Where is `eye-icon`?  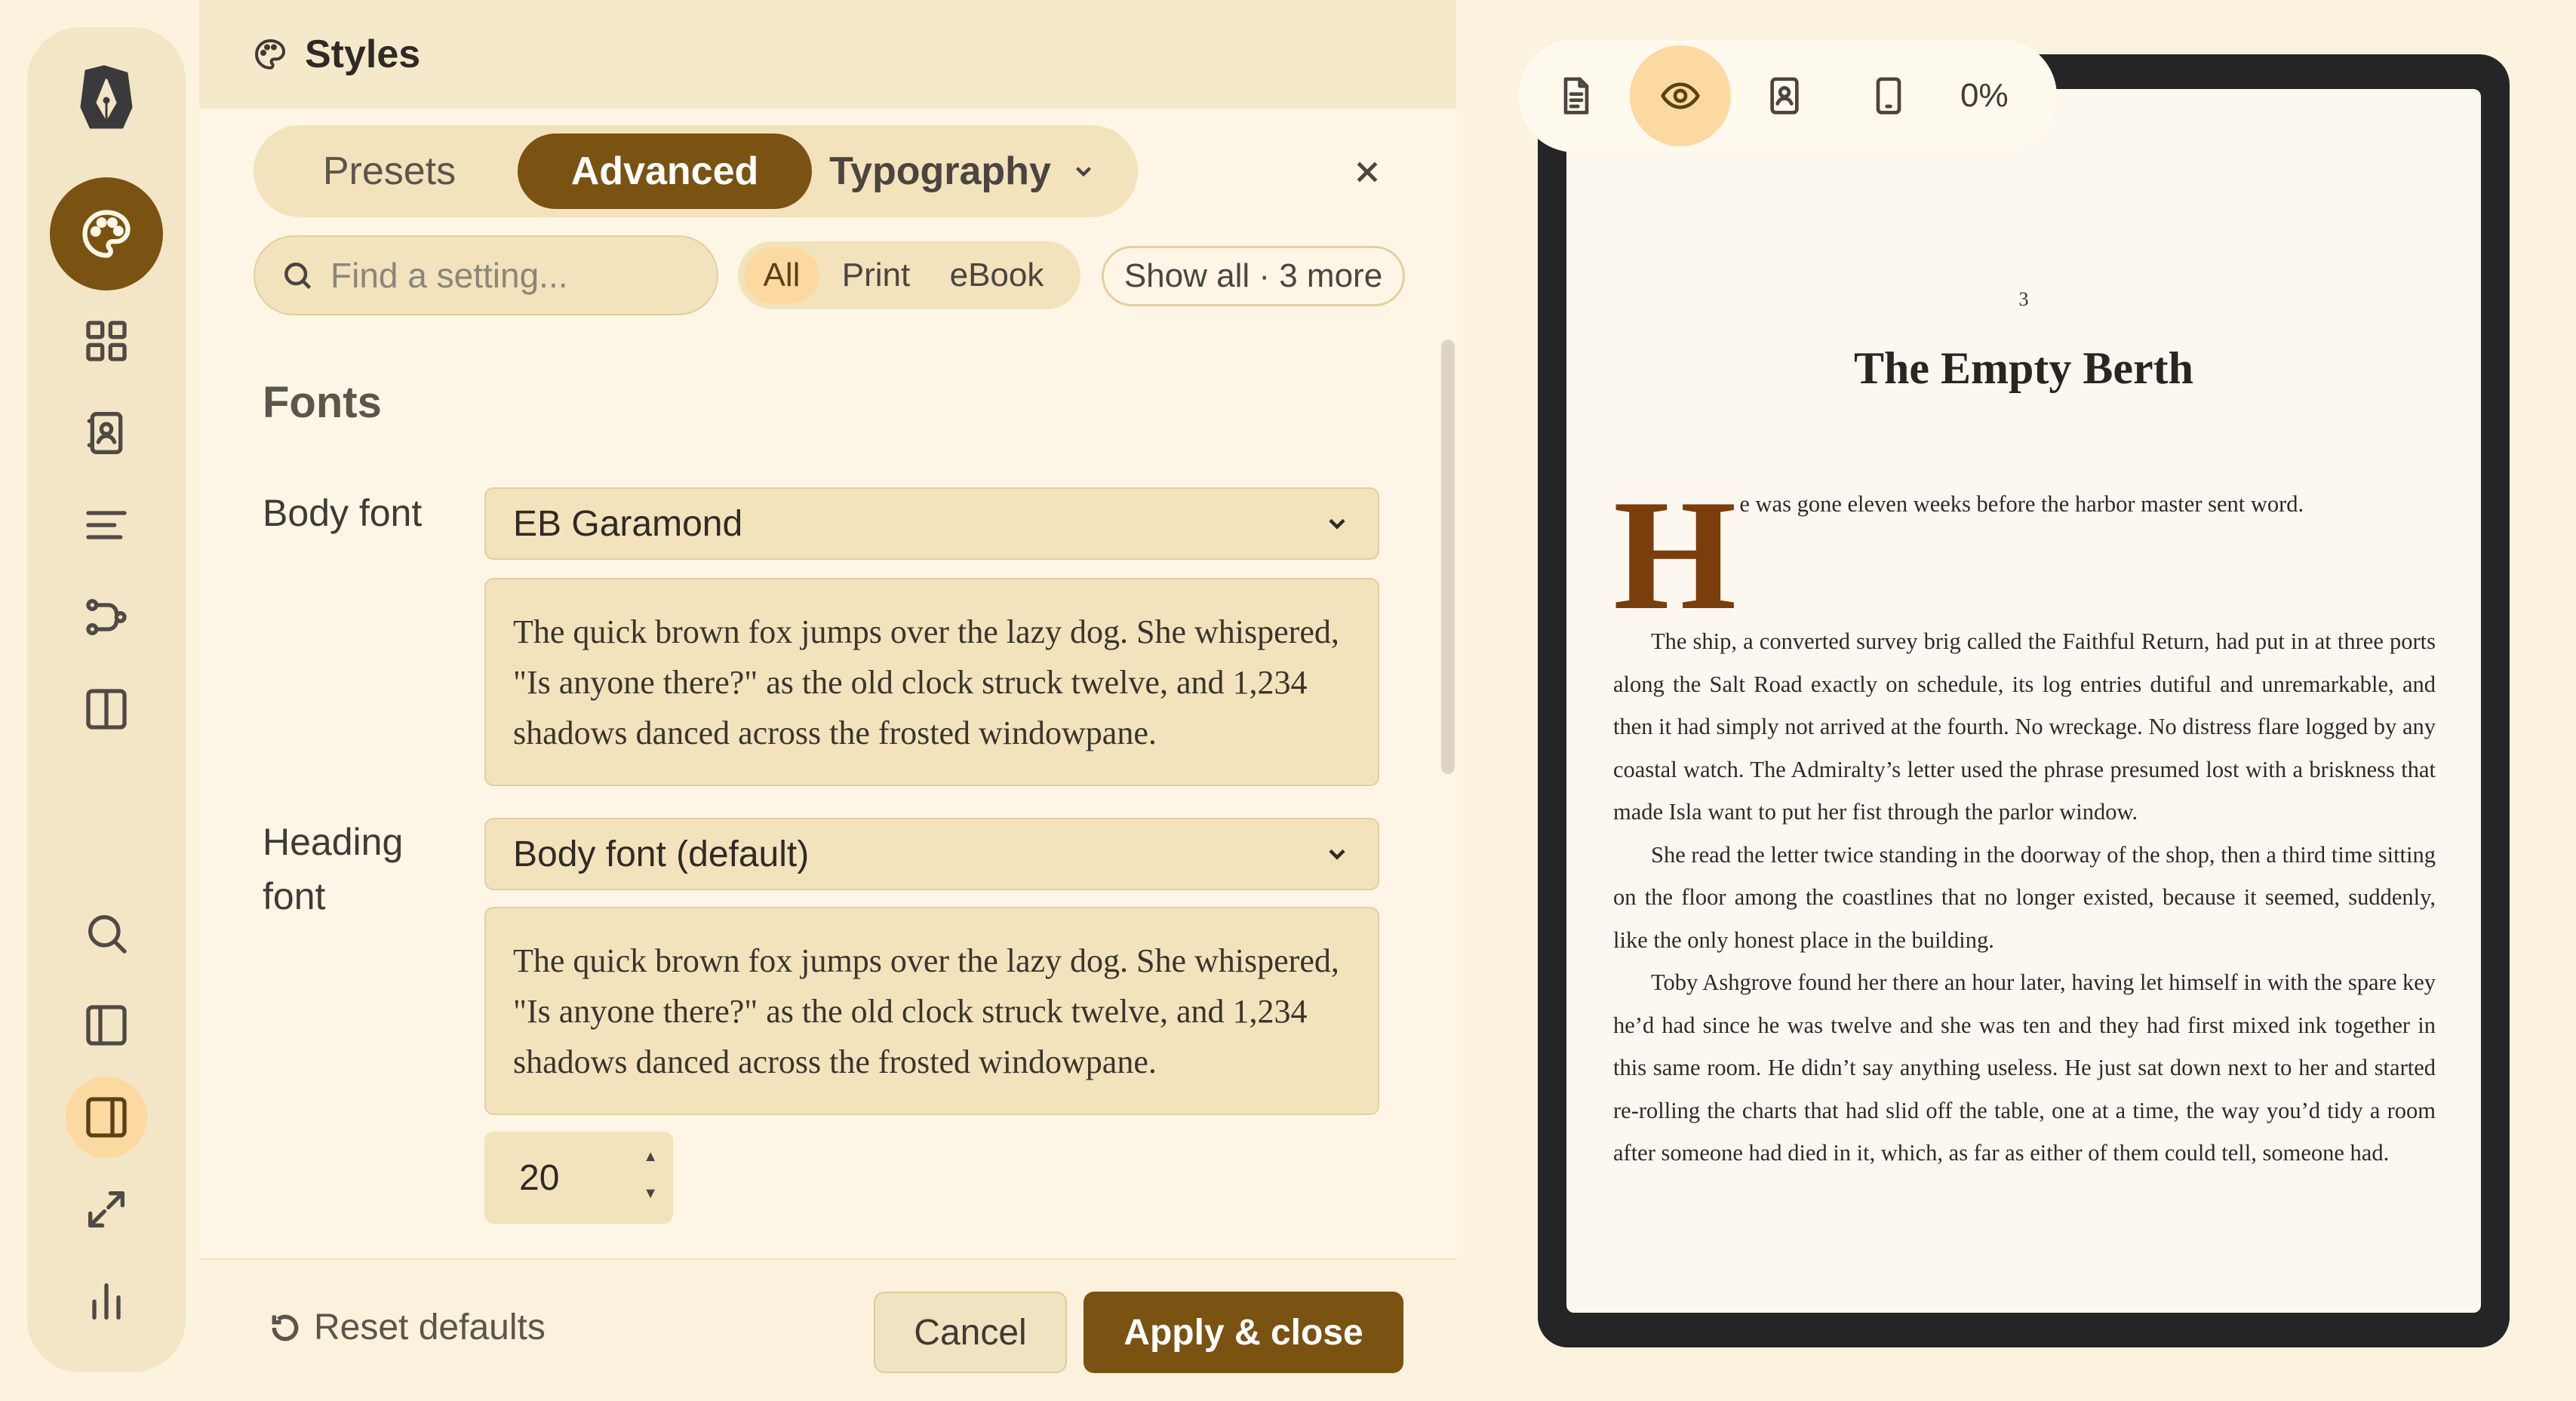 eye-icon is located at coordinates (1680, 95).